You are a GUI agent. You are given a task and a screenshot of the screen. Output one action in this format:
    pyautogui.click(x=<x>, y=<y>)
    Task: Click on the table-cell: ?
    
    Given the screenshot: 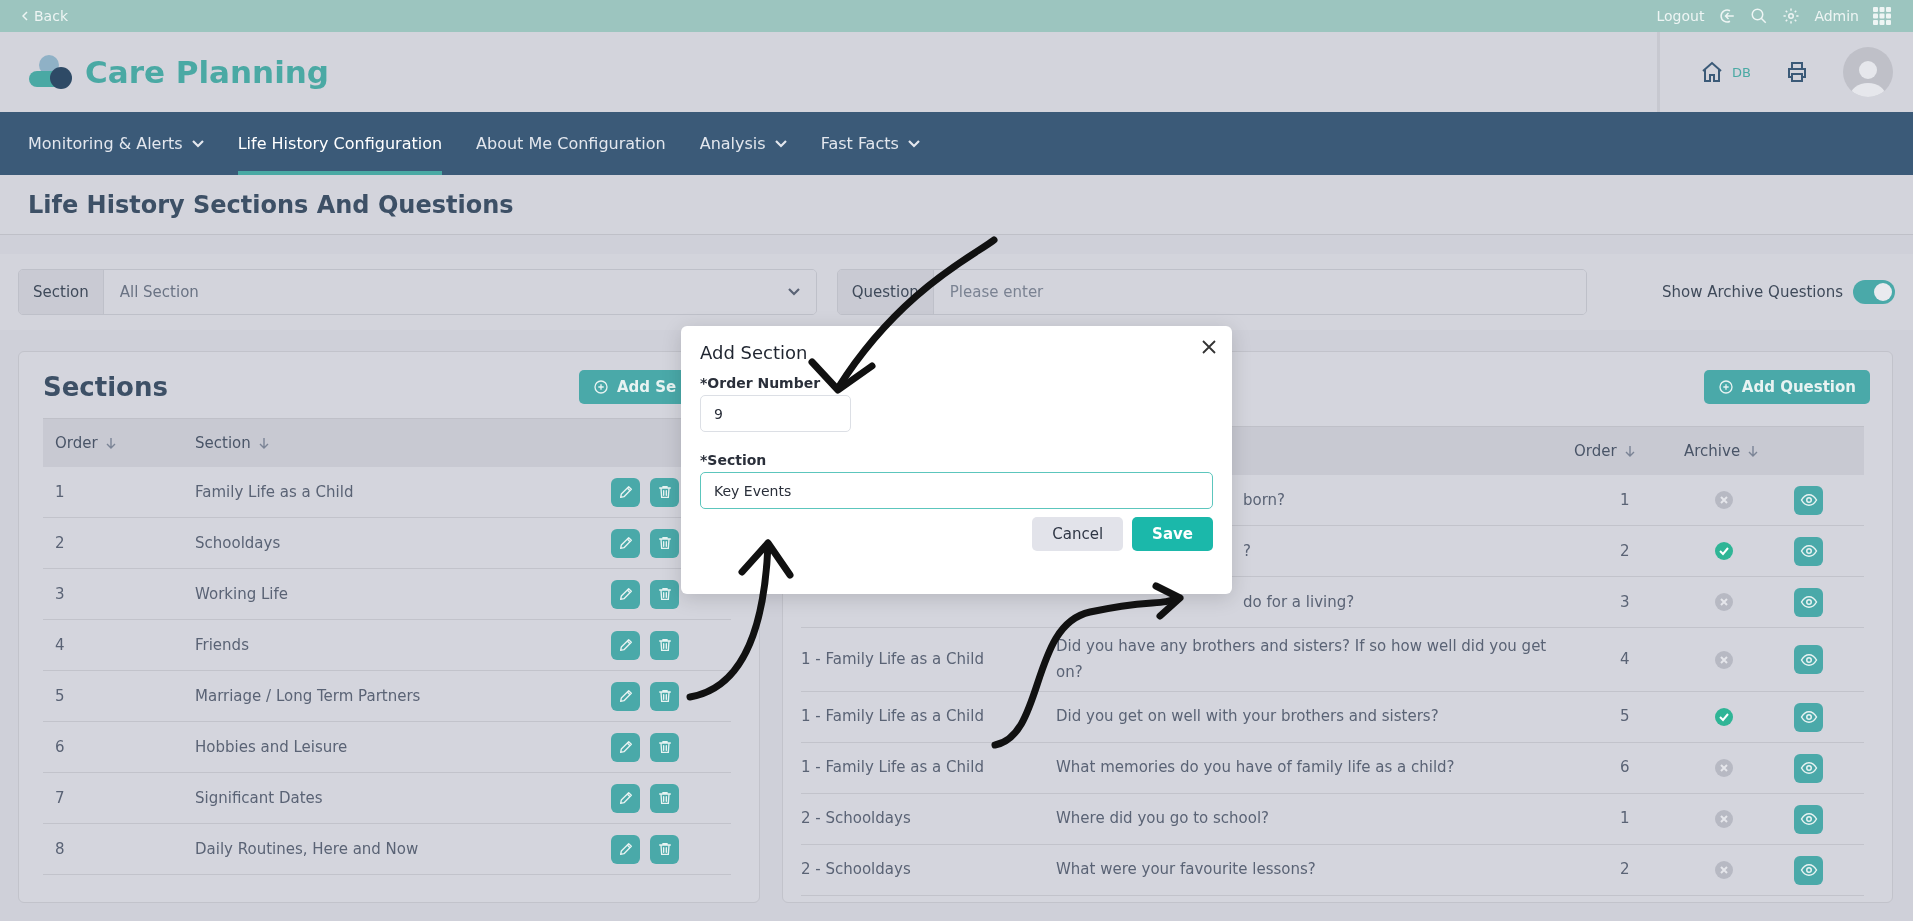 What is the action you would take?
    pyautogui.click(x=1247, y=551)
    